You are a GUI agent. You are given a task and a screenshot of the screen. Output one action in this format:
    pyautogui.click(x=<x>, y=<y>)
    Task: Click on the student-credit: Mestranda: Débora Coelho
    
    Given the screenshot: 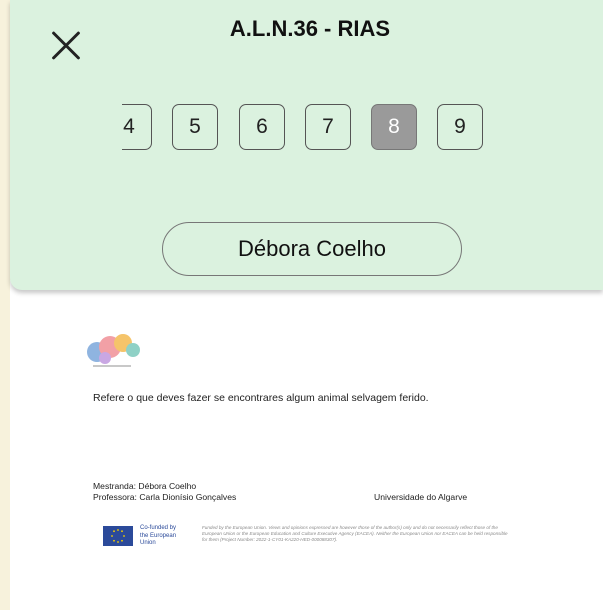 What is the action you would take?
    pyautogui.click(x=145, y=486)
    